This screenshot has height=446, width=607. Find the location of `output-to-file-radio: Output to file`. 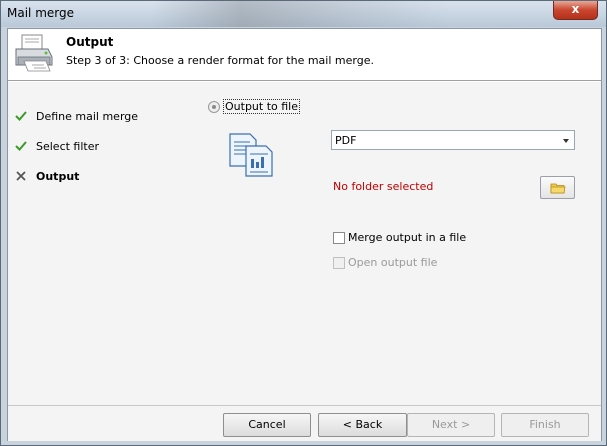

output-to-file-radio: Output to file is located at coordinates (254, 106).